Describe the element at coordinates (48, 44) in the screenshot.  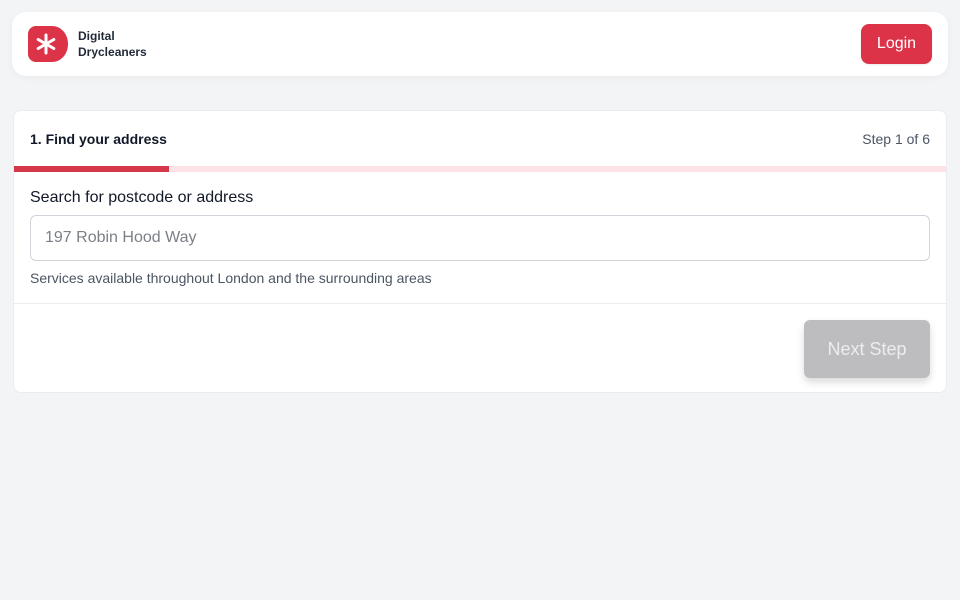
I see `asterisk-logo-icon` at that location.